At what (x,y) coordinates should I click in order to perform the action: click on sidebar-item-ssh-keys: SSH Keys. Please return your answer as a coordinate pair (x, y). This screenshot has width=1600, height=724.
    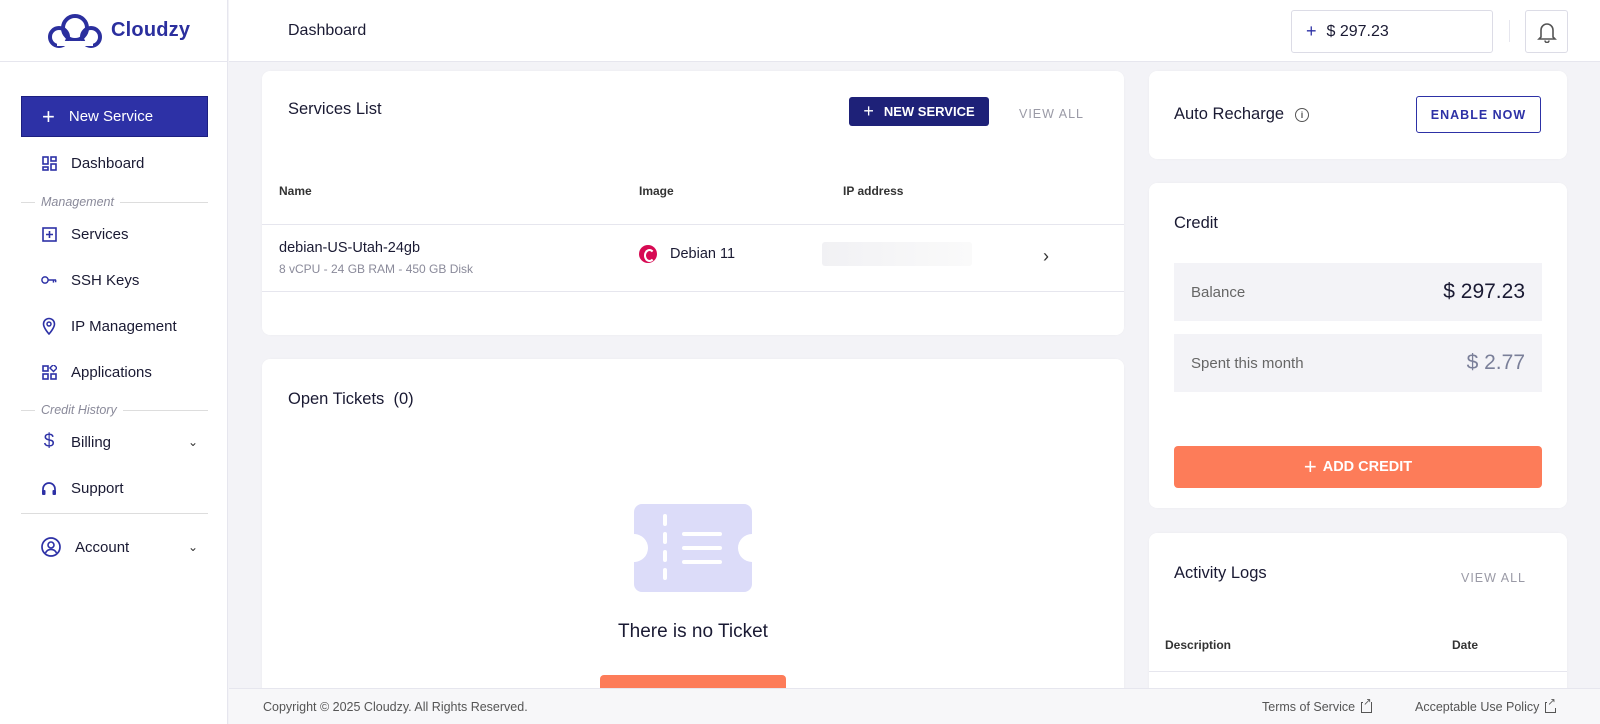
    Looking at the image, I should click on (114, 280).